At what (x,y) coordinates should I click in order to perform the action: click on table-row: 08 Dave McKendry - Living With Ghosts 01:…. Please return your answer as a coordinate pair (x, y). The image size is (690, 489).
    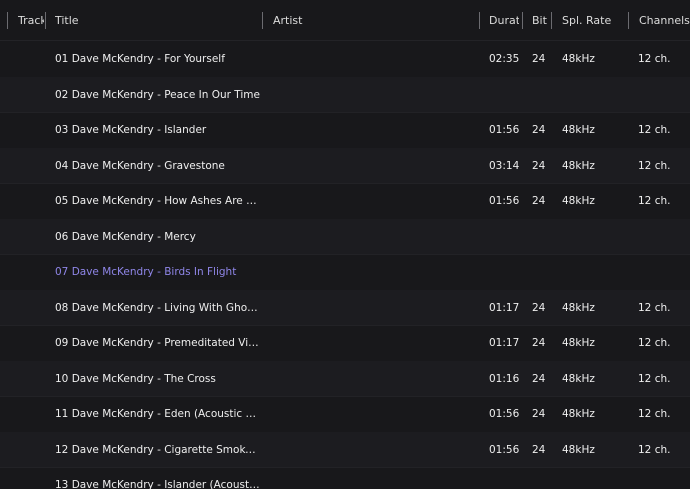
    Looking at the image, I should click on (345, 307).